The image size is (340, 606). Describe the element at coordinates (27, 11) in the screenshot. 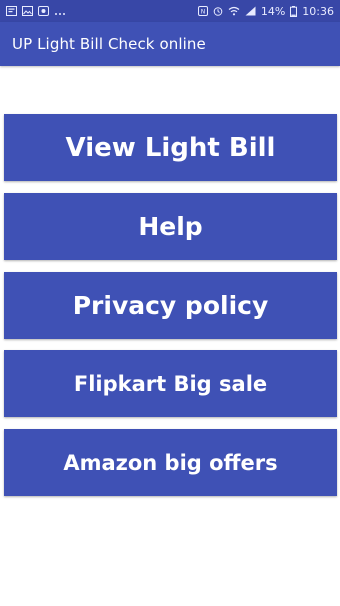

I see `image-icon` at that location.